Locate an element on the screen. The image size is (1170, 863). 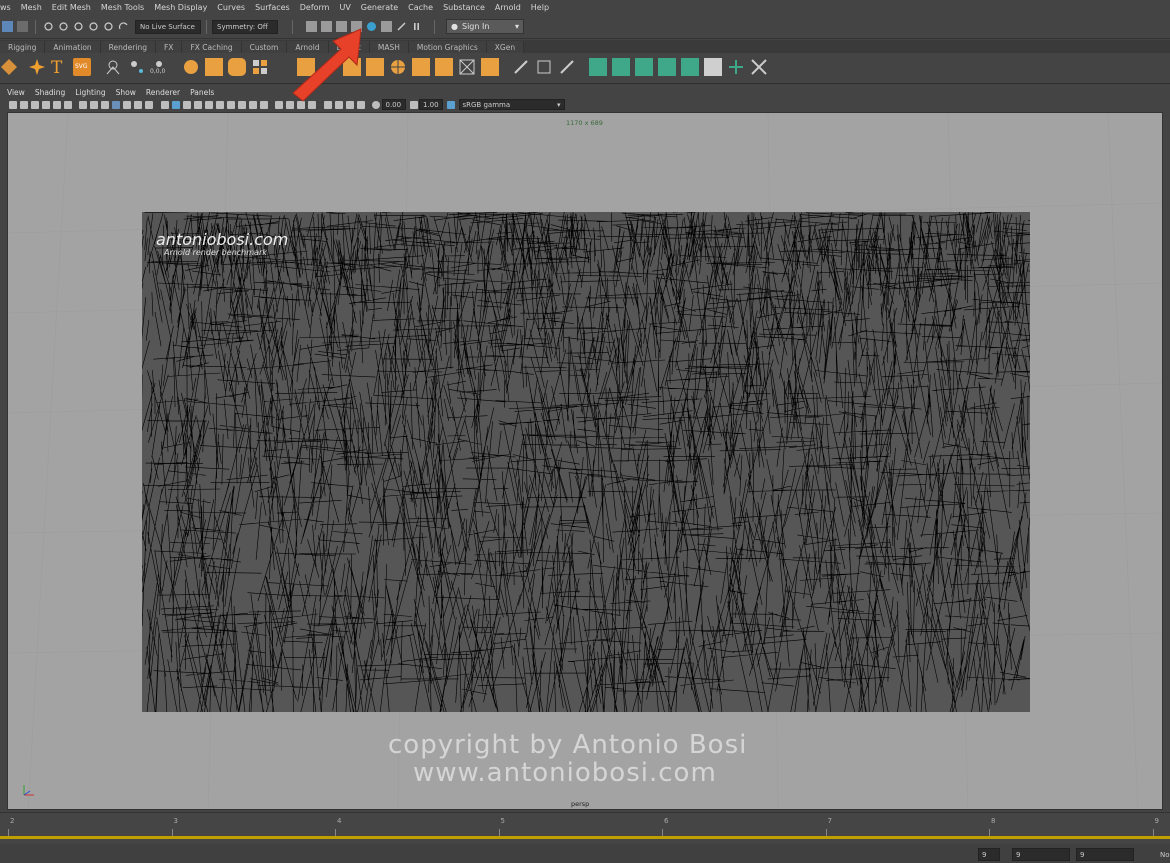
shelf-tab-rigging: Rigging is located at coordinates (23, 47).